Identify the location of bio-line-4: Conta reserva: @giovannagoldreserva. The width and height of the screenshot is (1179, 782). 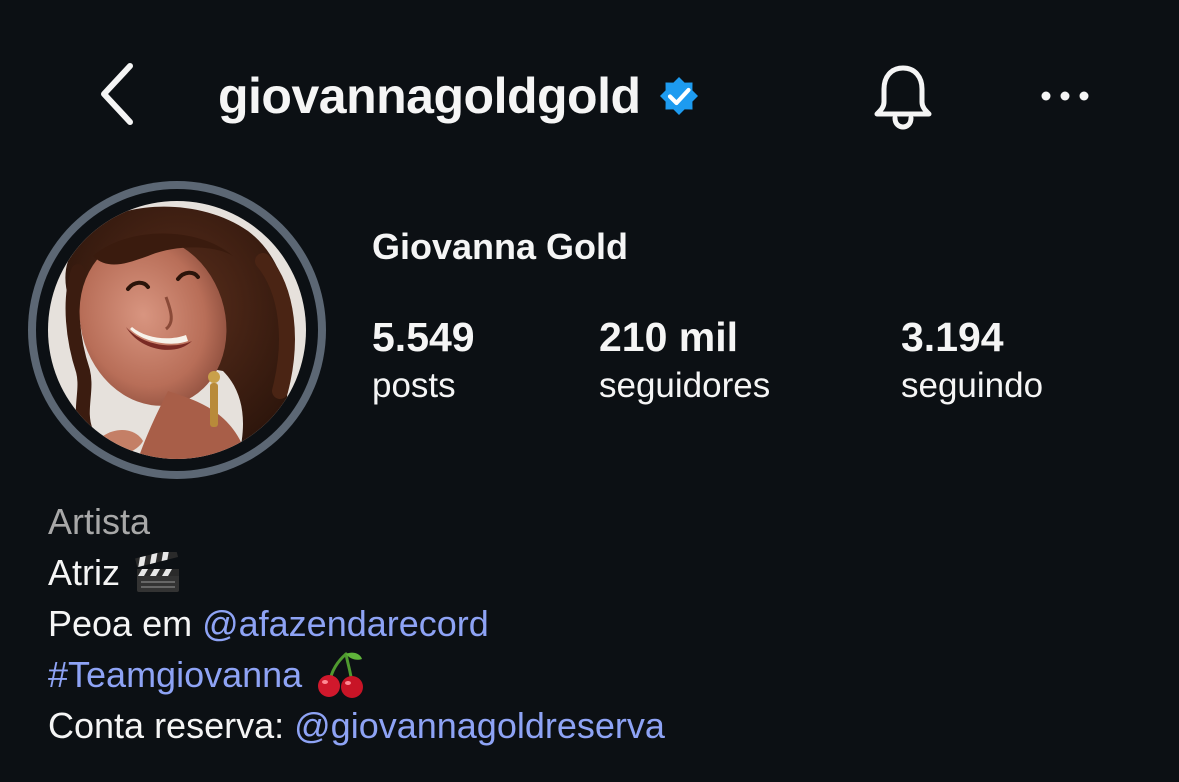
(356, 725).